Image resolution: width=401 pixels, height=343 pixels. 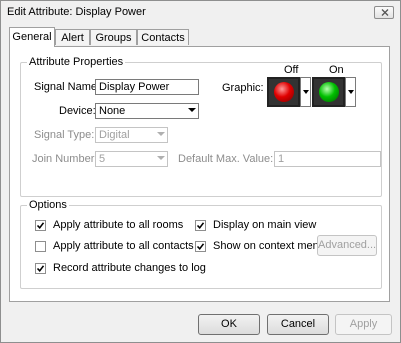 What do you see at coordinates (269, 246) in the screenshot?
I see `show-context-menu-label: Show on context menu` at bounding box center [269, 246].